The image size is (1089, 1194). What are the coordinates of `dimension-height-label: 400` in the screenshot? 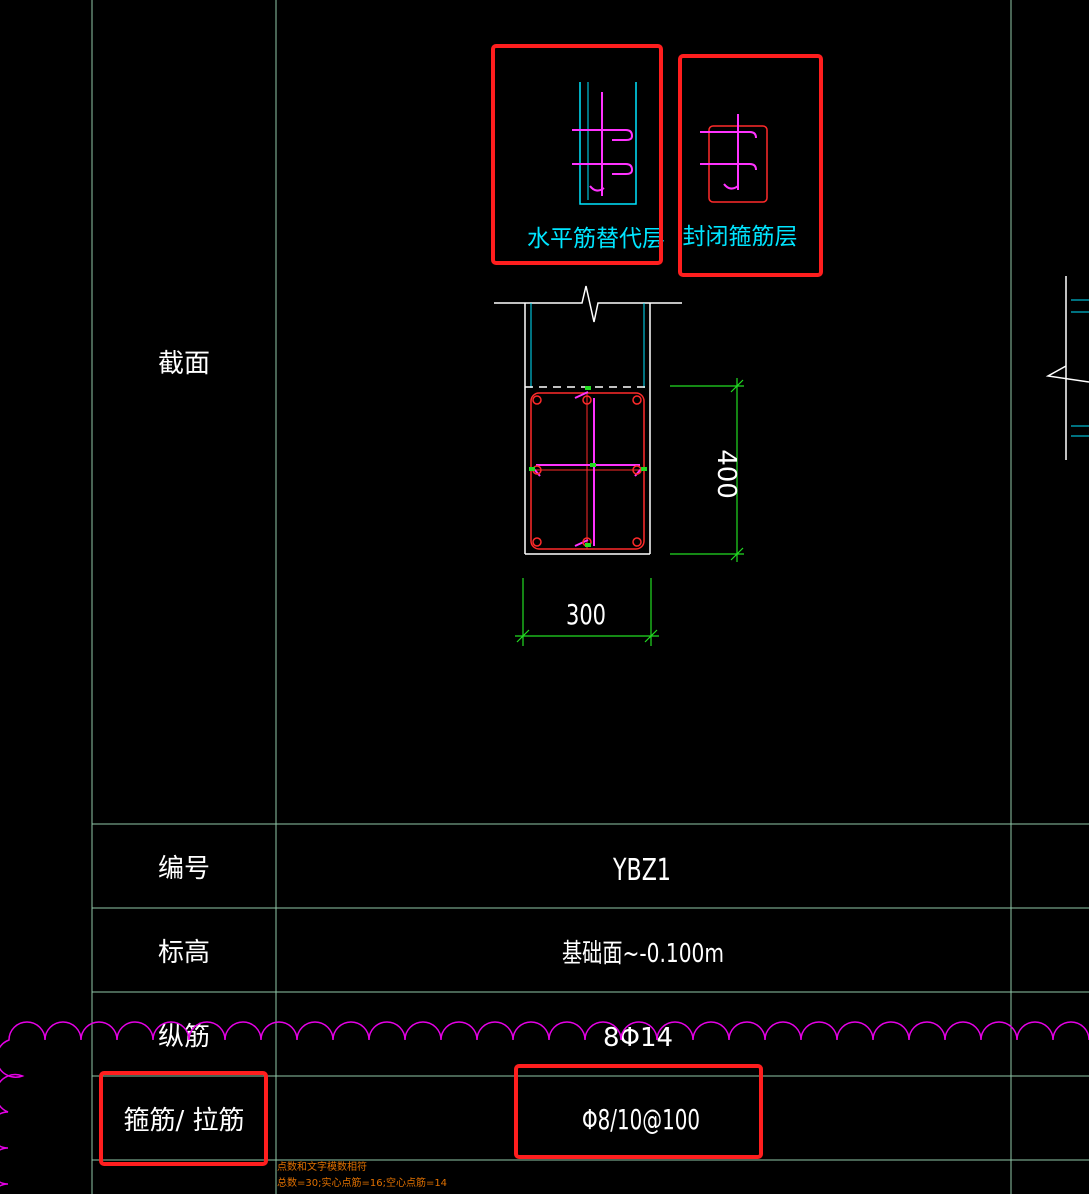 It's located at (726, 474).